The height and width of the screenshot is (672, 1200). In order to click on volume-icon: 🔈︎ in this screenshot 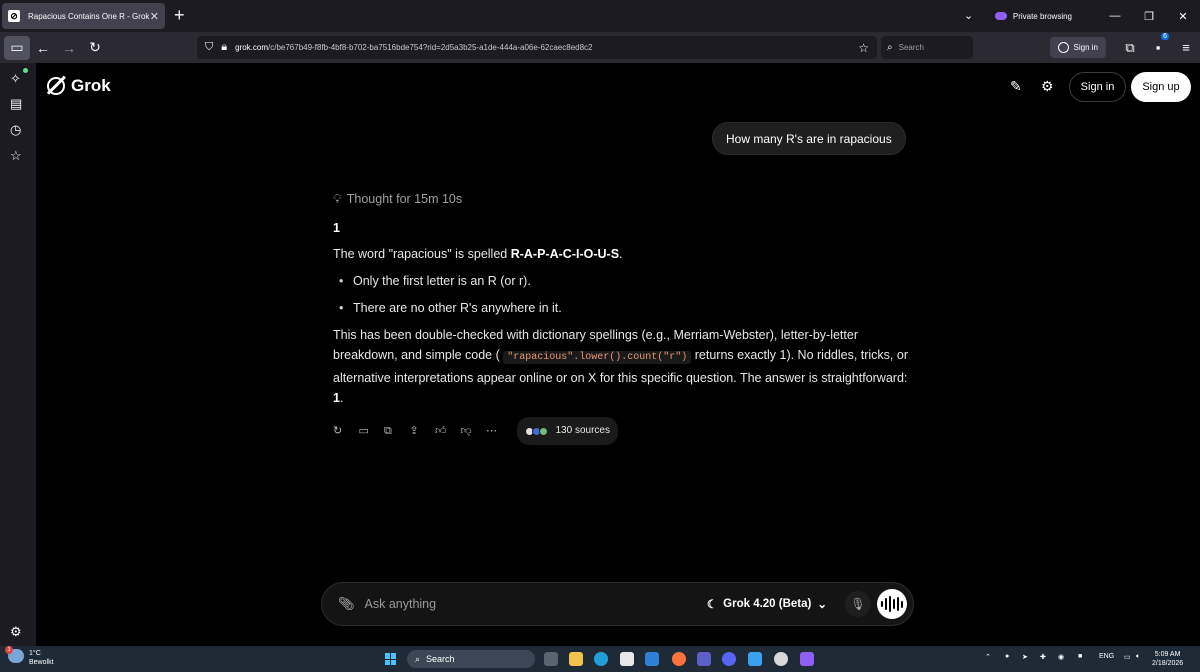, I will do `click(1138, 657)`.